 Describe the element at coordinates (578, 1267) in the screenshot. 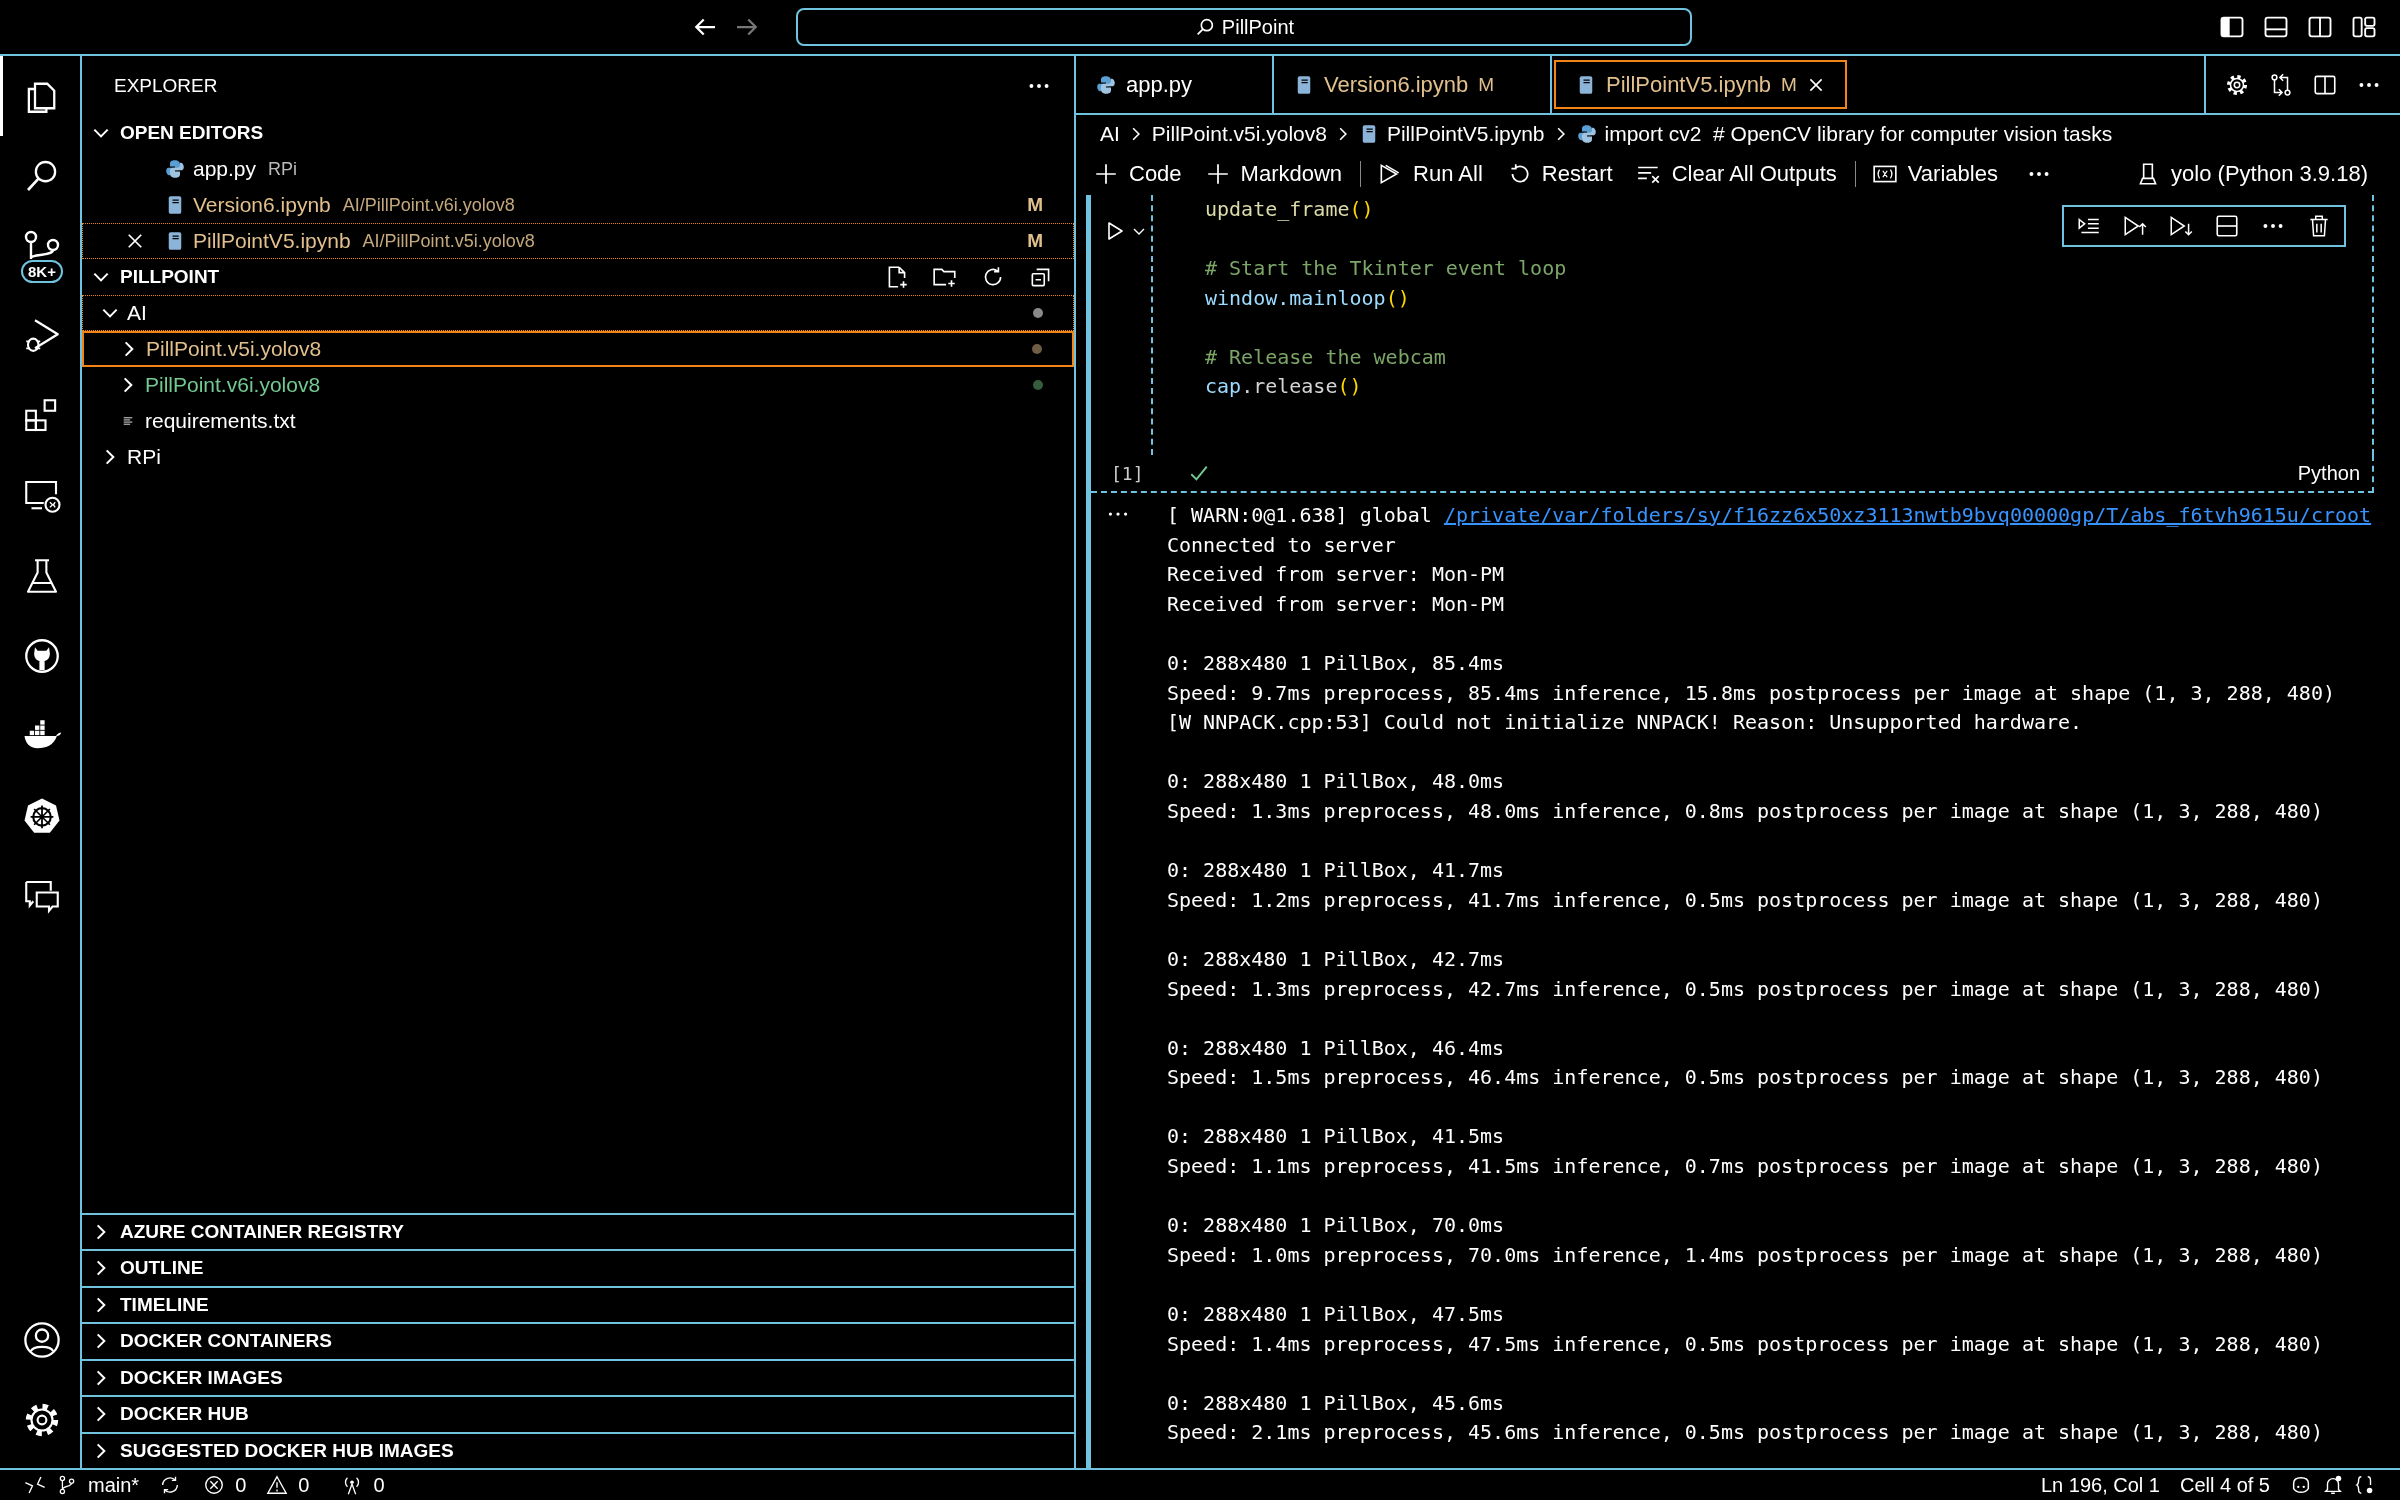

I see `panel-header: OUTLINE` at that location.